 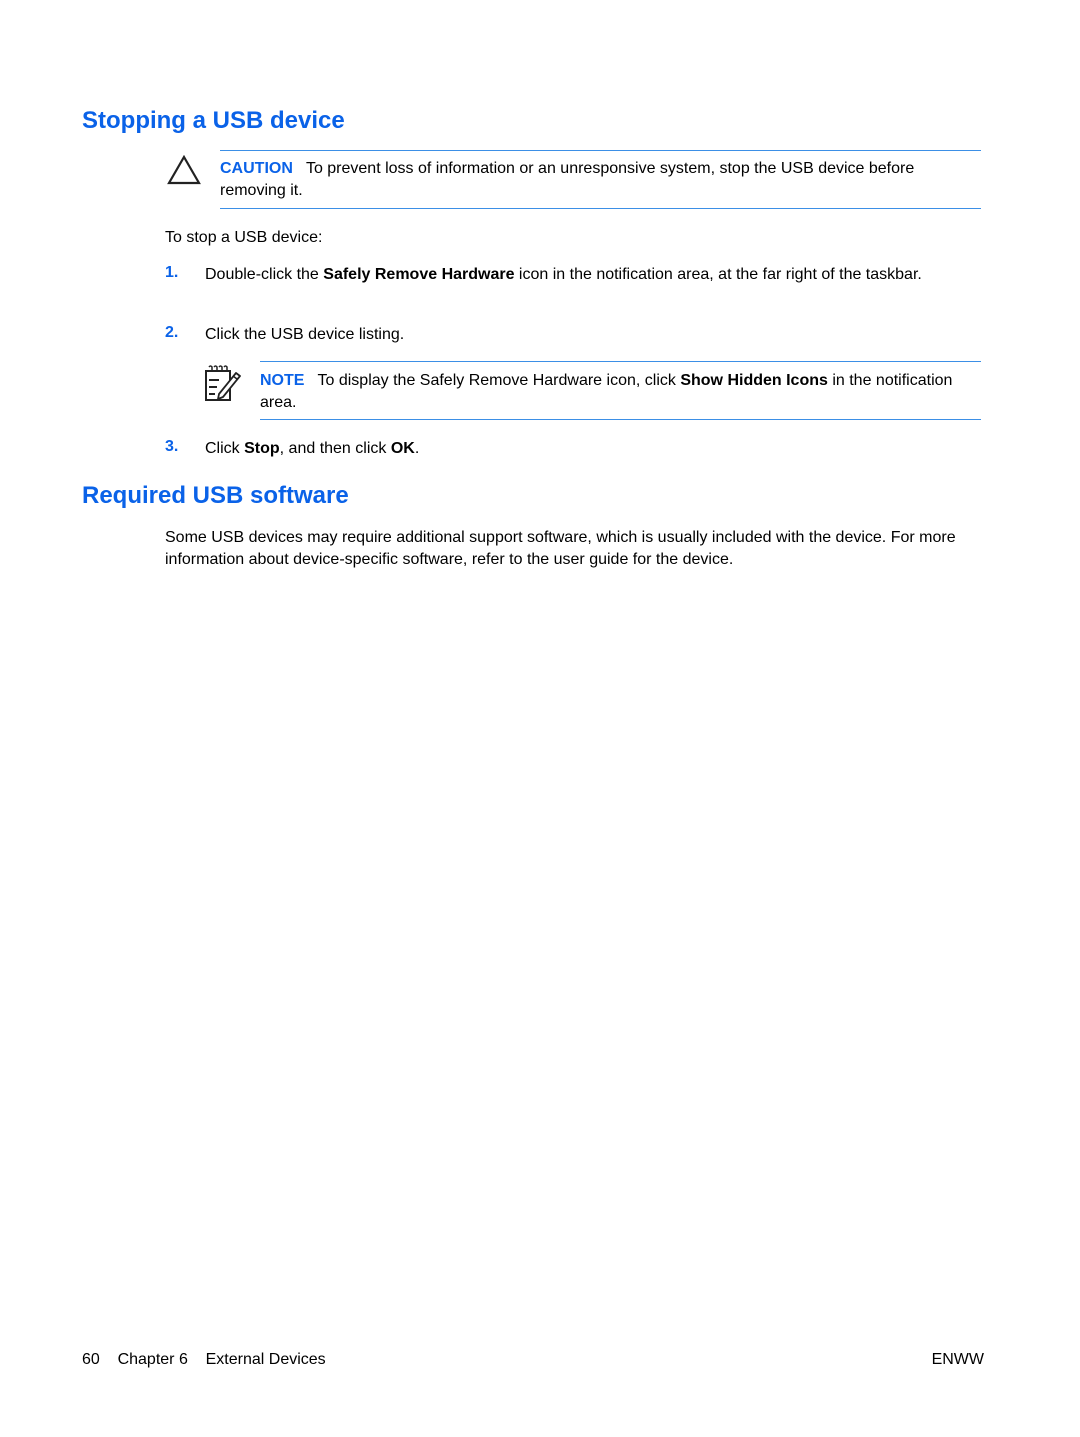 I want to click on step-number: 3., so click(x=172, y=446).